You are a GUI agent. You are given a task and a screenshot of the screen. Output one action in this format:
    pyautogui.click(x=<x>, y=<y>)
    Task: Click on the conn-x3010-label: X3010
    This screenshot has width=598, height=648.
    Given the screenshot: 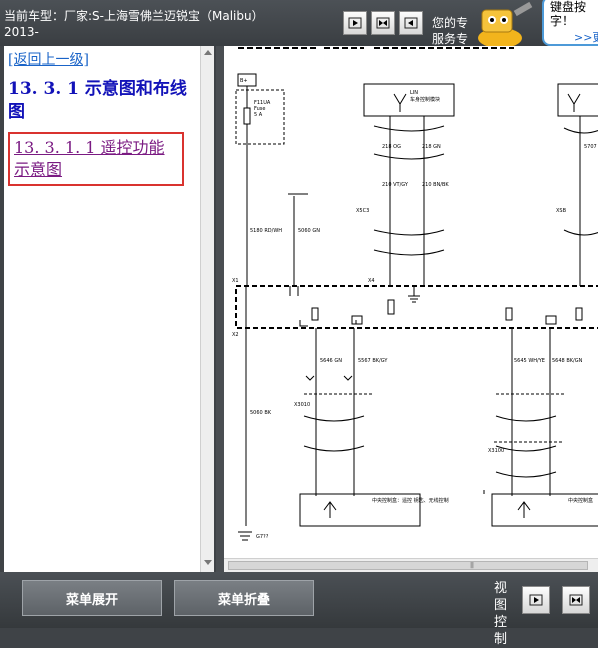 What is the action you would take?
    pyautogui.click(x=302, y=405)
    